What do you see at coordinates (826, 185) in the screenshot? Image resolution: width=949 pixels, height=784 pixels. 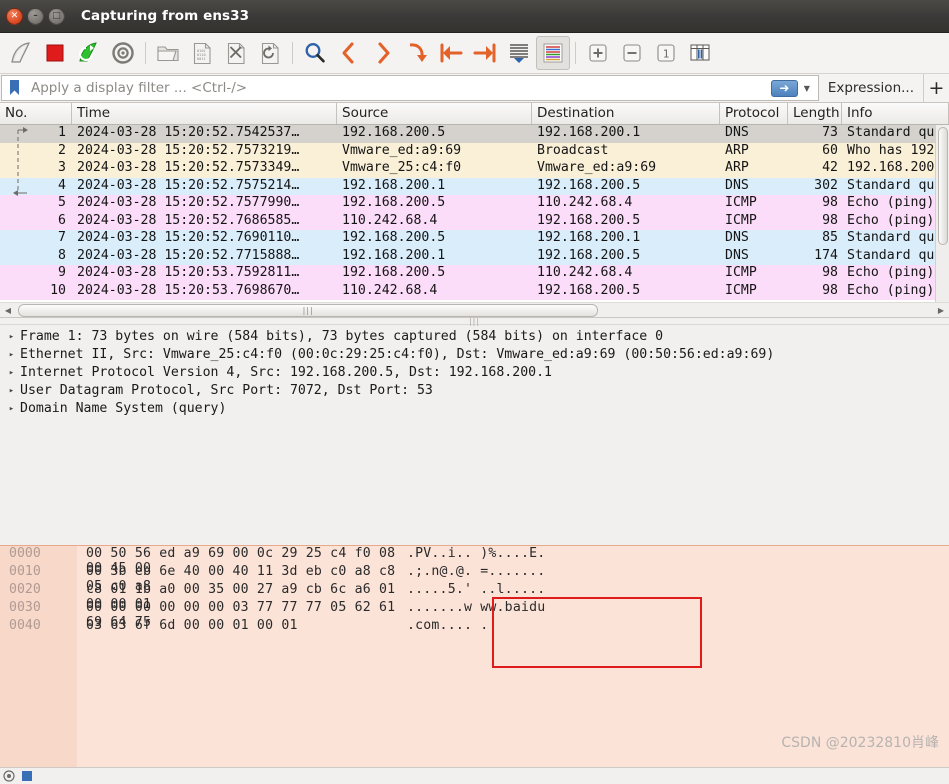 I see `cell-length: 302` at bounding box center [826, 185].